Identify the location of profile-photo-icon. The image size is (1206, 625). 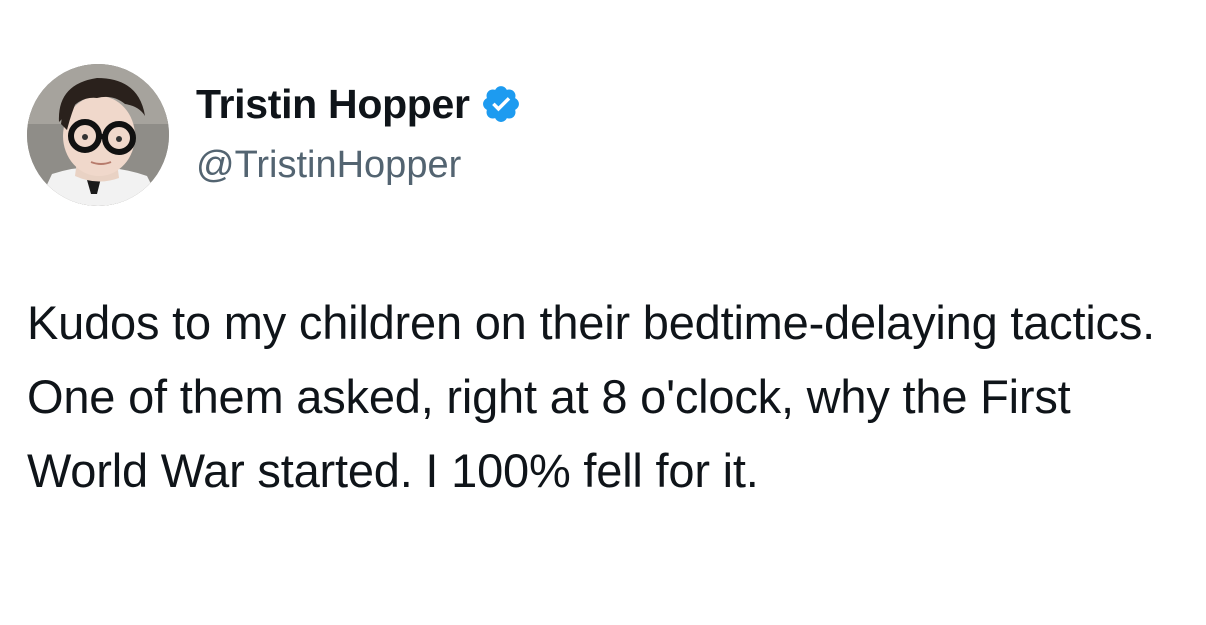
(98, 135).